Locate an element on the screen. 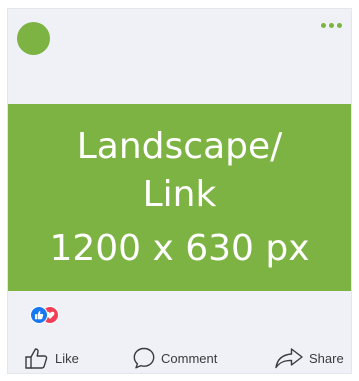 This screenshot has width=359, height=381. comment-label: Comment is located at coordinates (189, 358).